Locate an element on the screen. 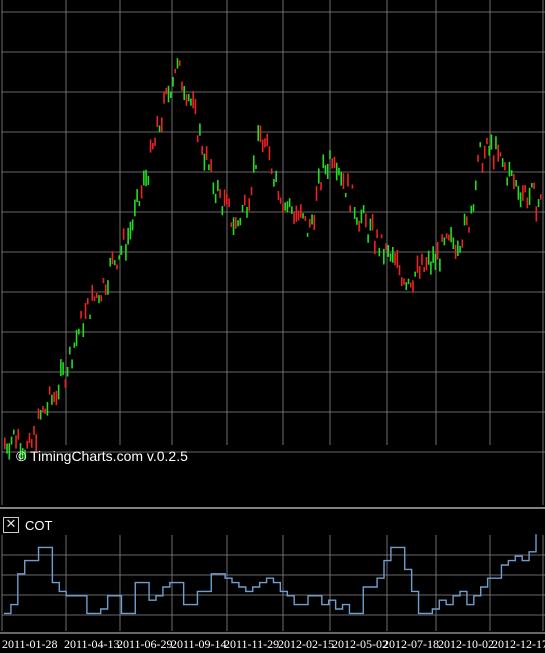  watermark: © TimingCharts.com v.0.2.5 is located at coordinates (102, 456).